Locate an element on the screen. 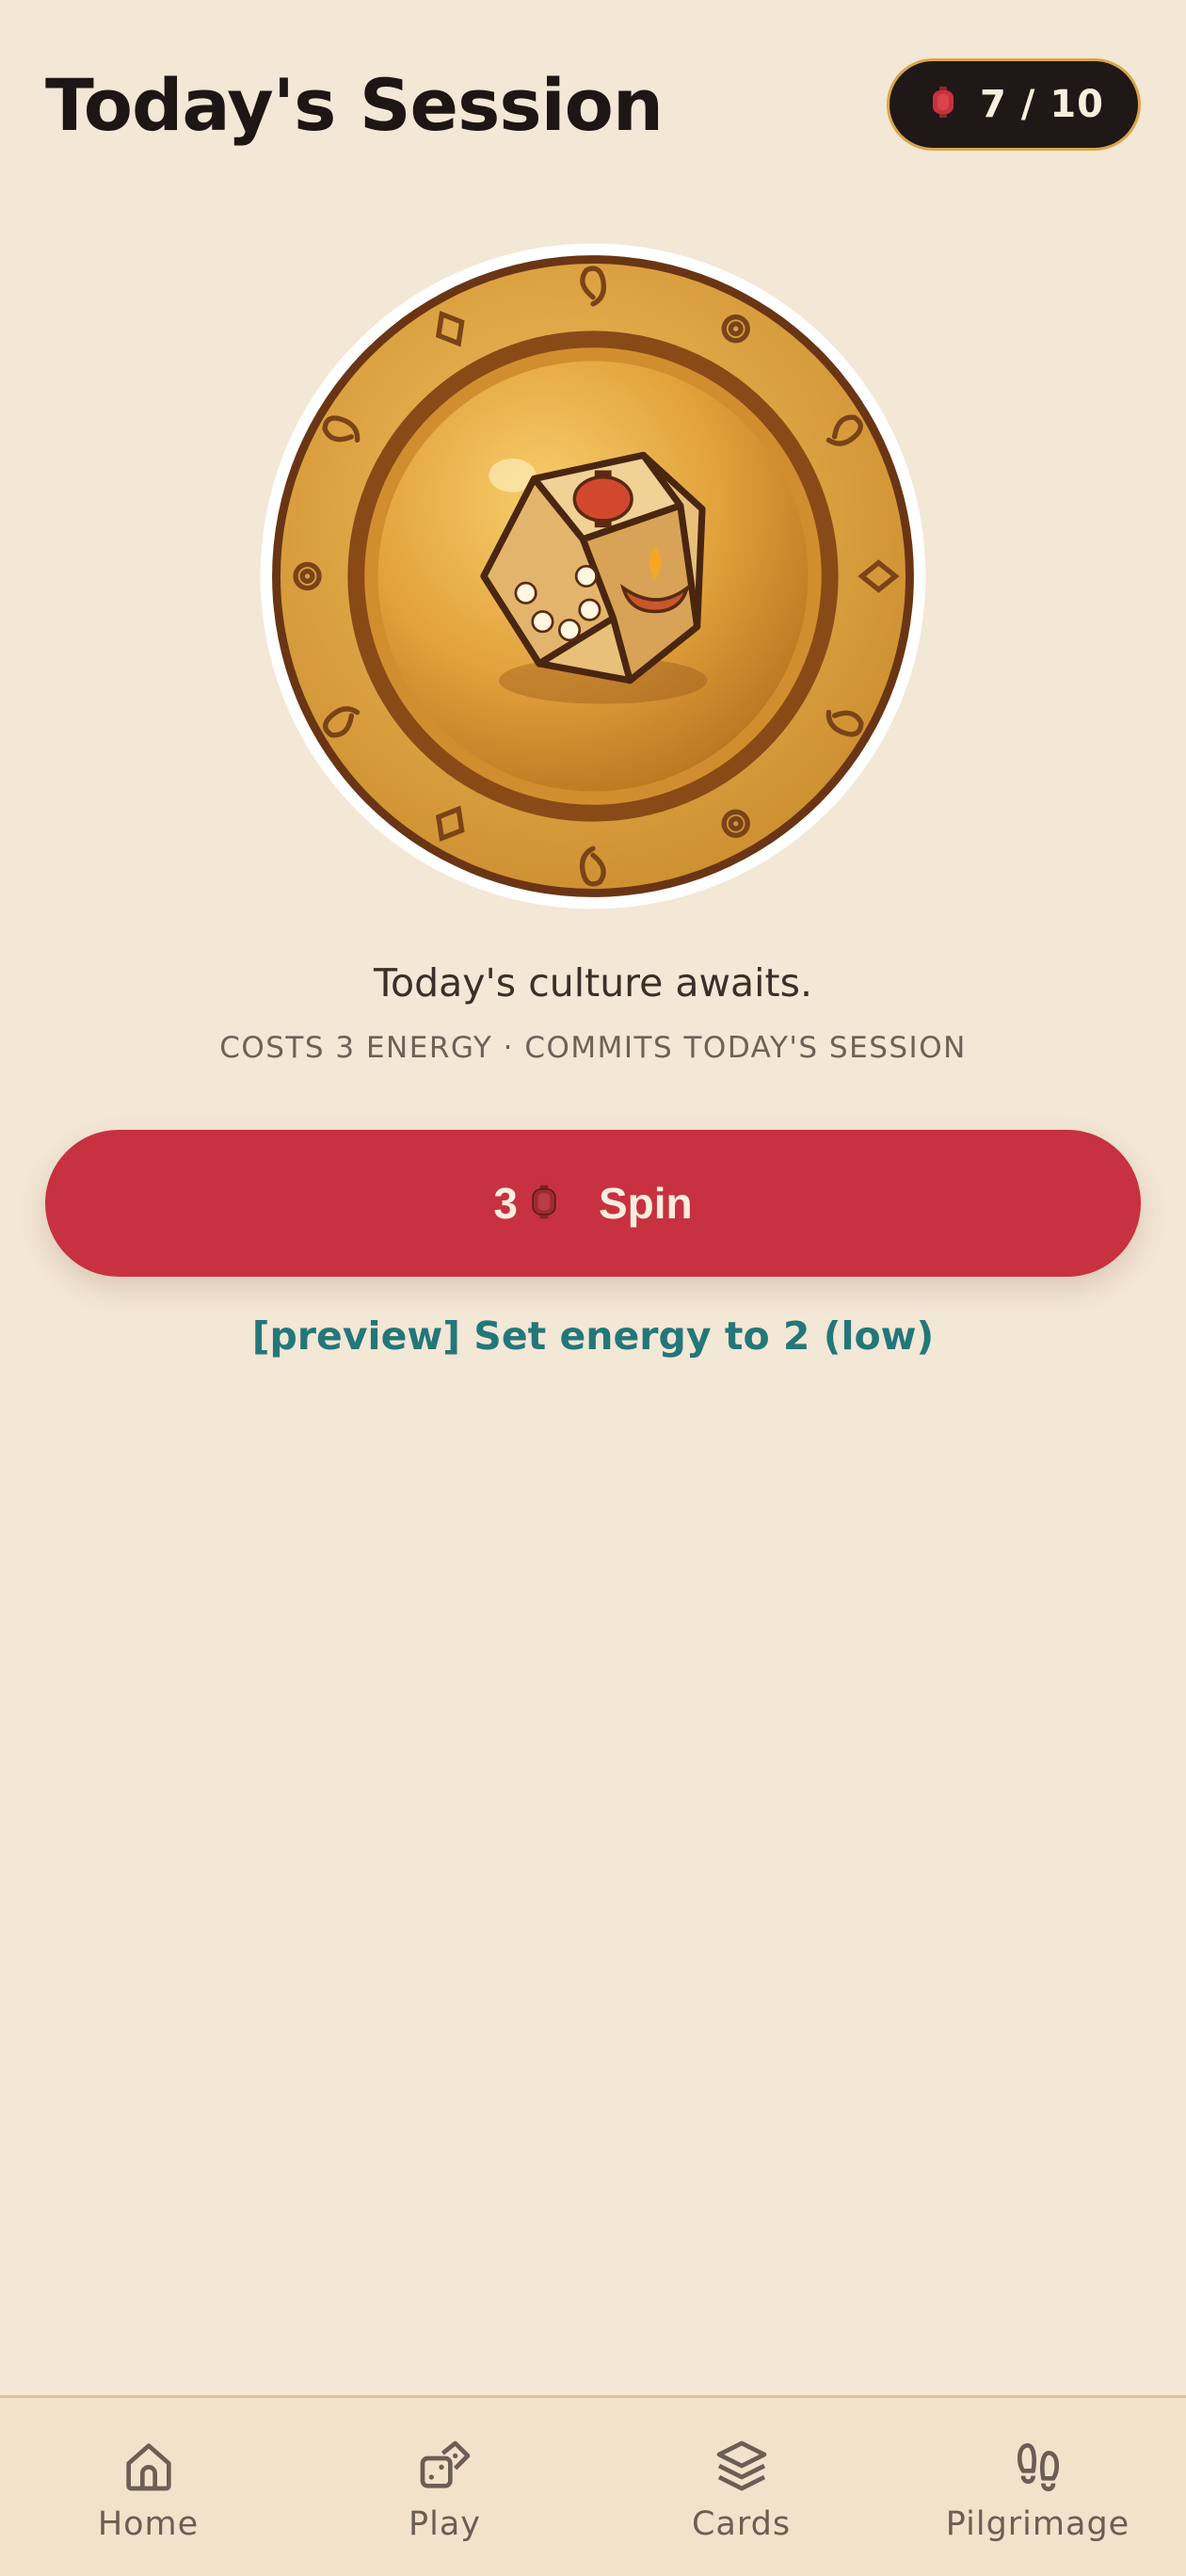 Image resolution: width=1186 pixels, height=2576 pixels. dice-medallion-icon is located at coordinates (593, 576).